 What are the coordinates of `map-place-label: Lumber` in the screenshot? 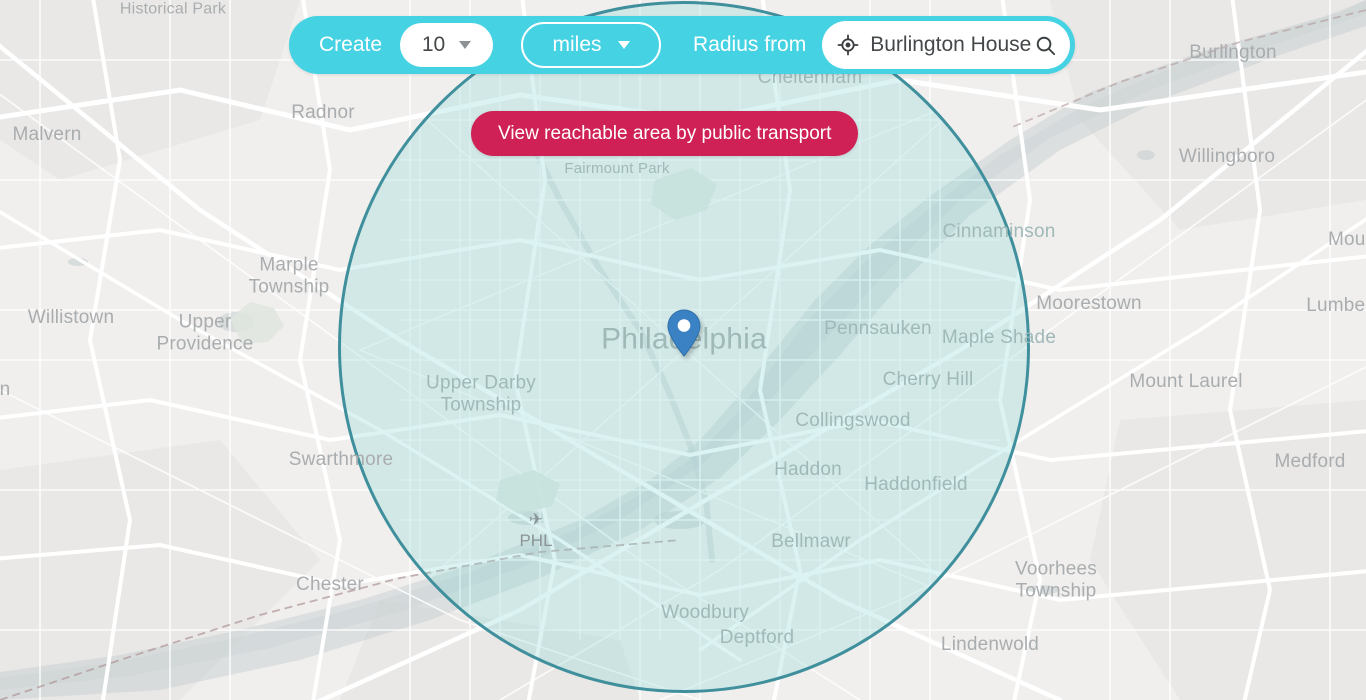 It's located at (1336, 305).